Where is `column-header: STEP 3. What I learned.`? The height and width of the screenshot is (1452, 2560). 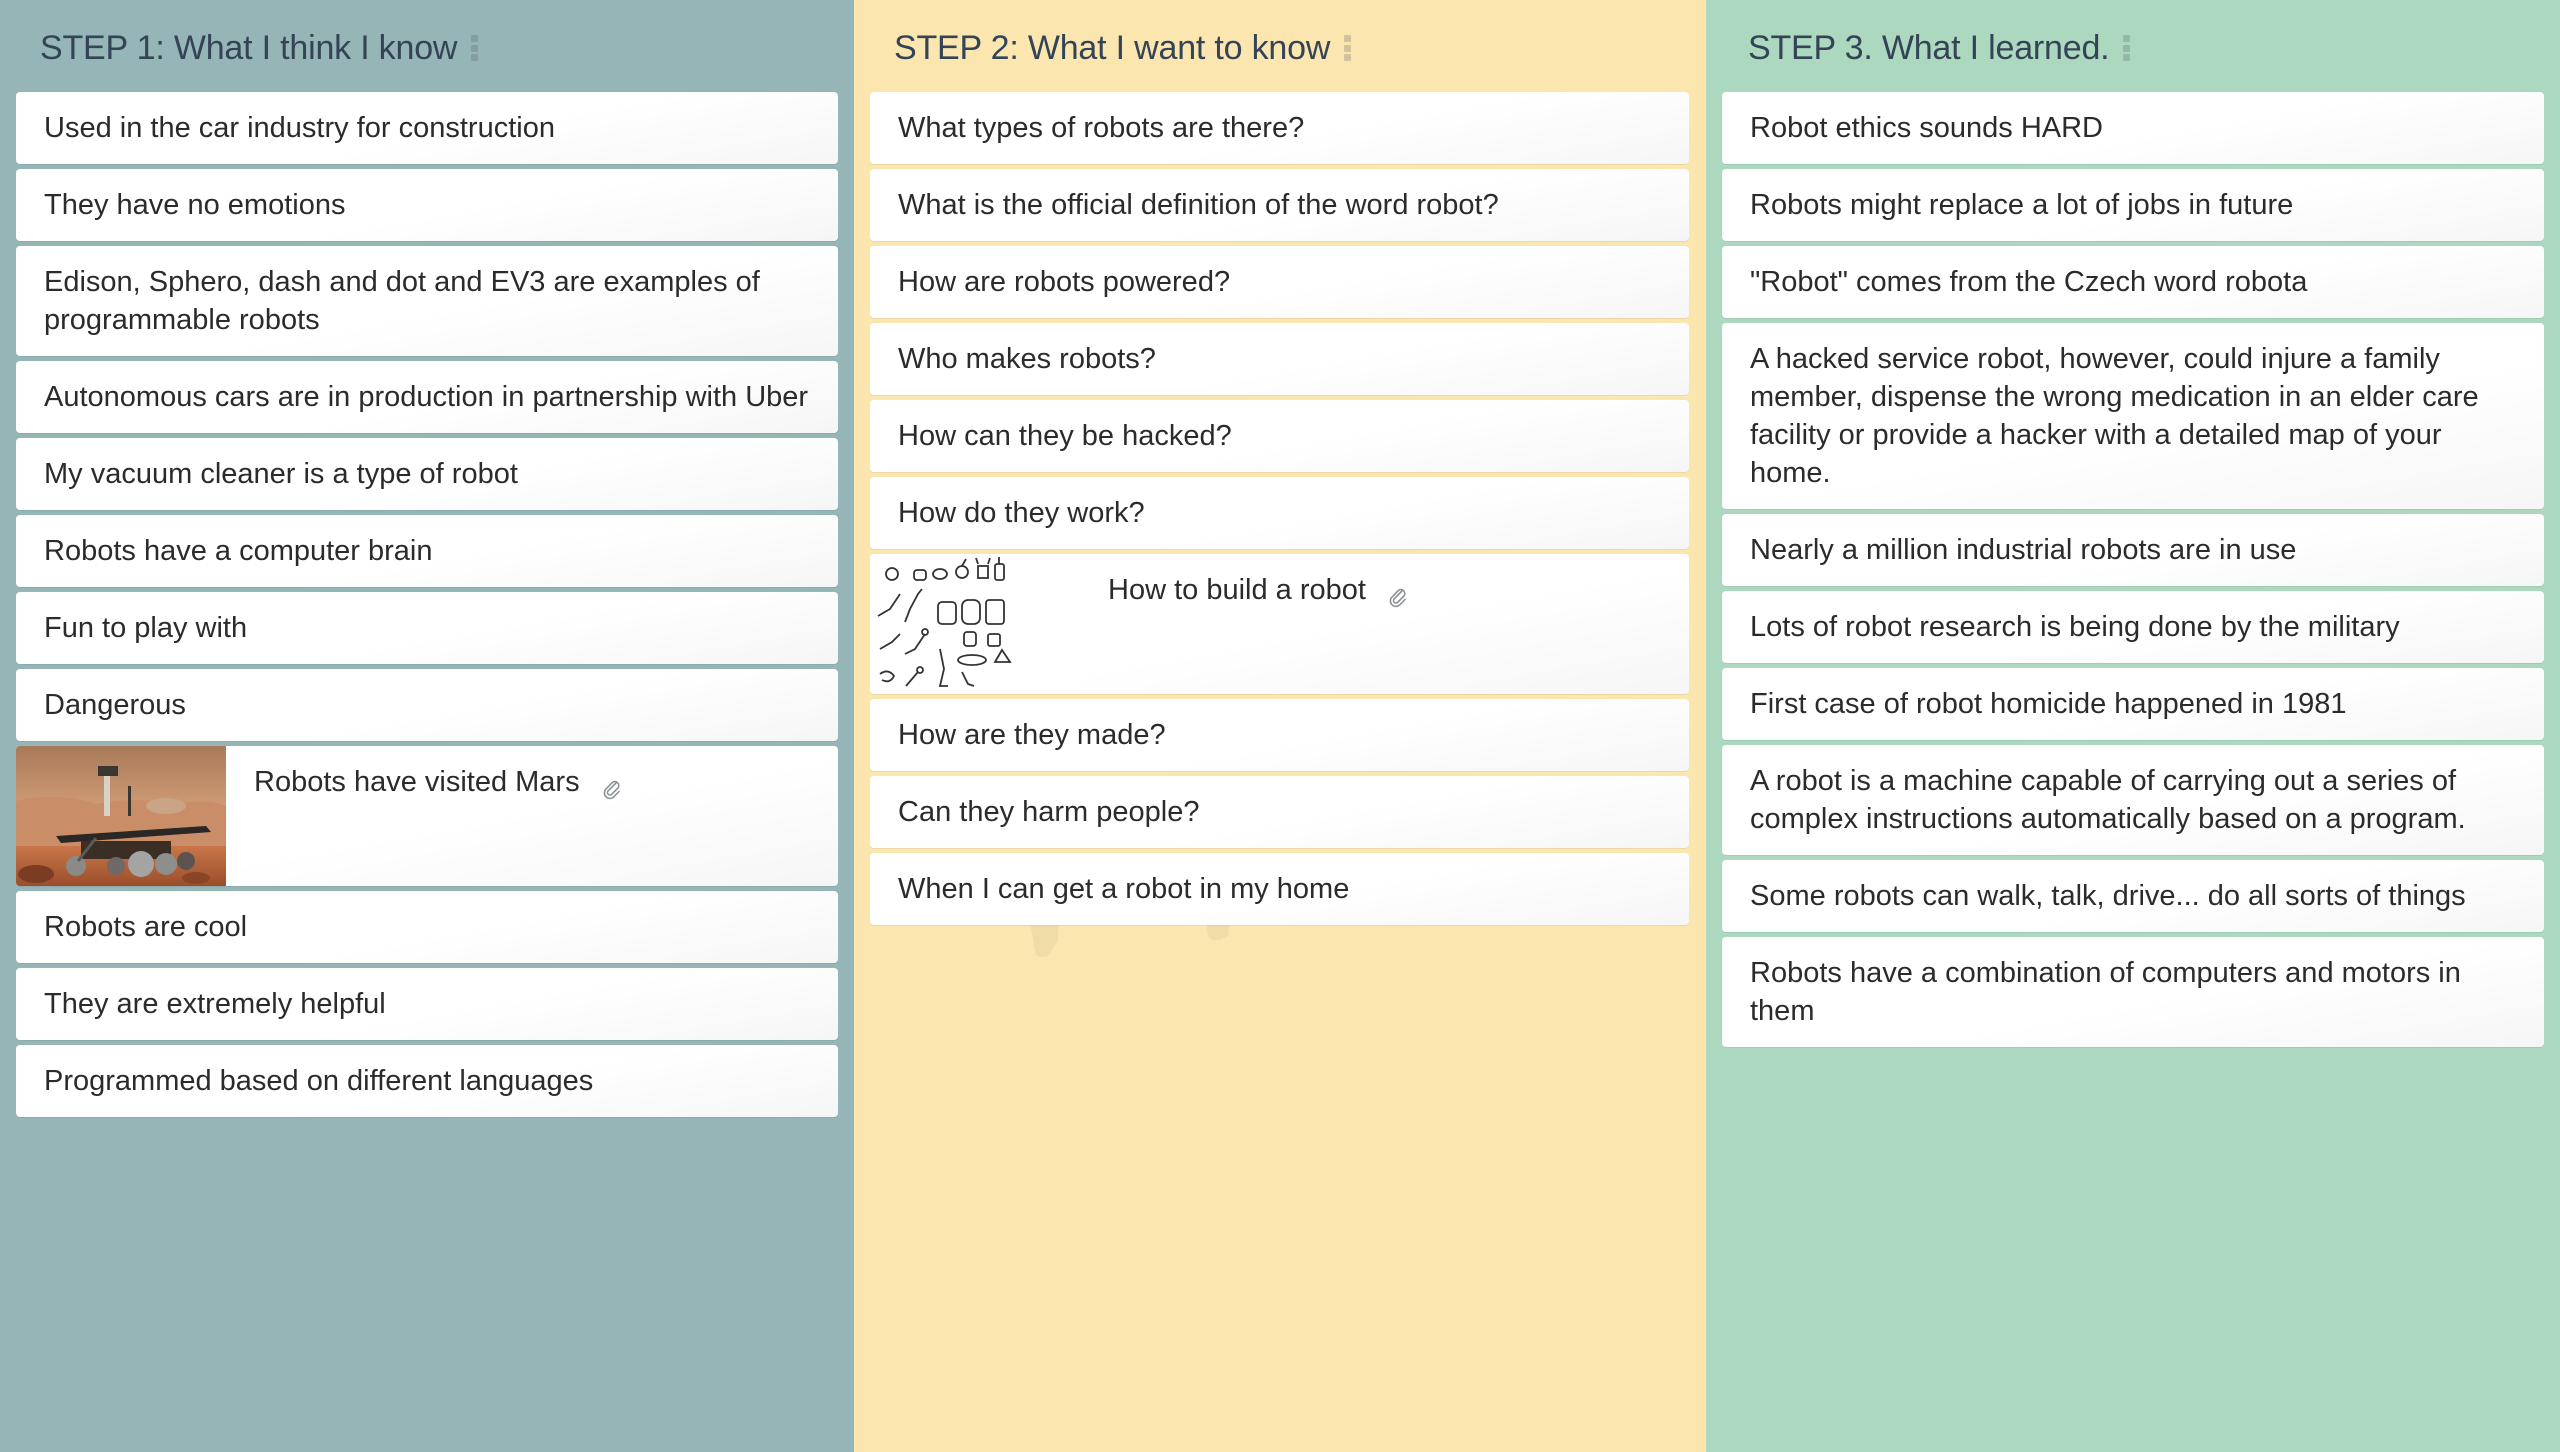 column-header: STEP 3. What I learned. is located at coordinates (1939, 48).